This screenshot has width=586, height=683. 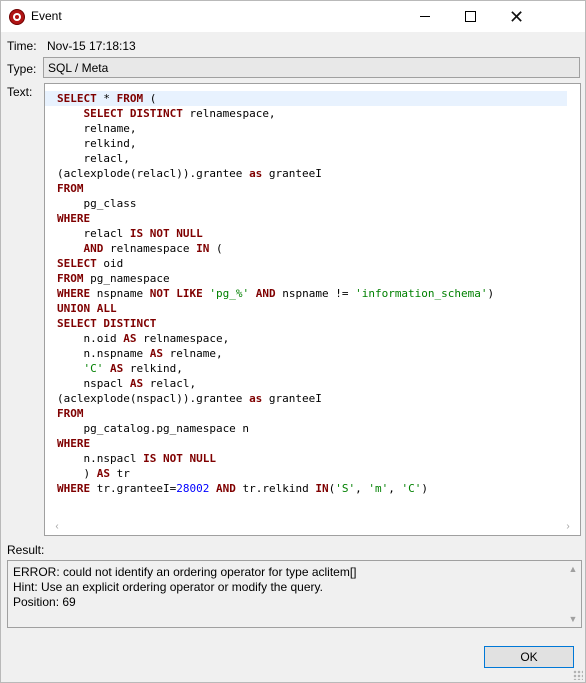 I want to click on code-line: FROM, so click(x=312, y=413).